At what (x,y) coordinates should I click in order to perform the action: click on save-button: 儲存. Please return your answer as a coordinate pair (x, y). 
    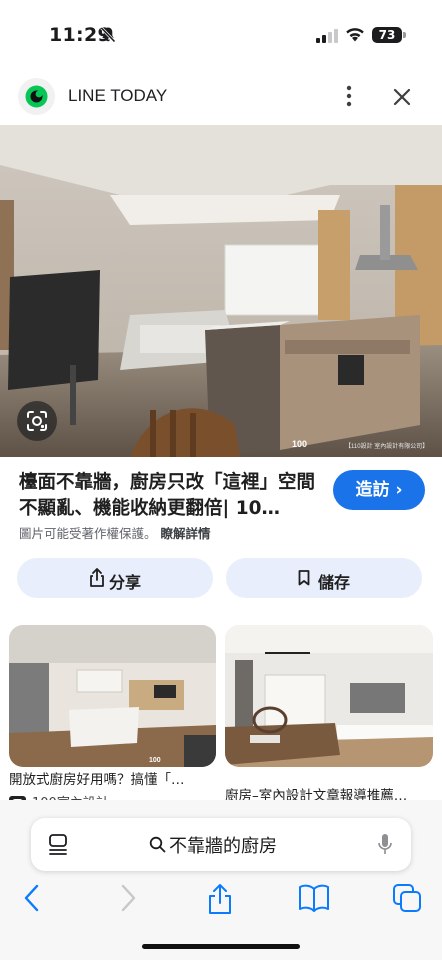
    Looking at the image, I should click on (324, 578).